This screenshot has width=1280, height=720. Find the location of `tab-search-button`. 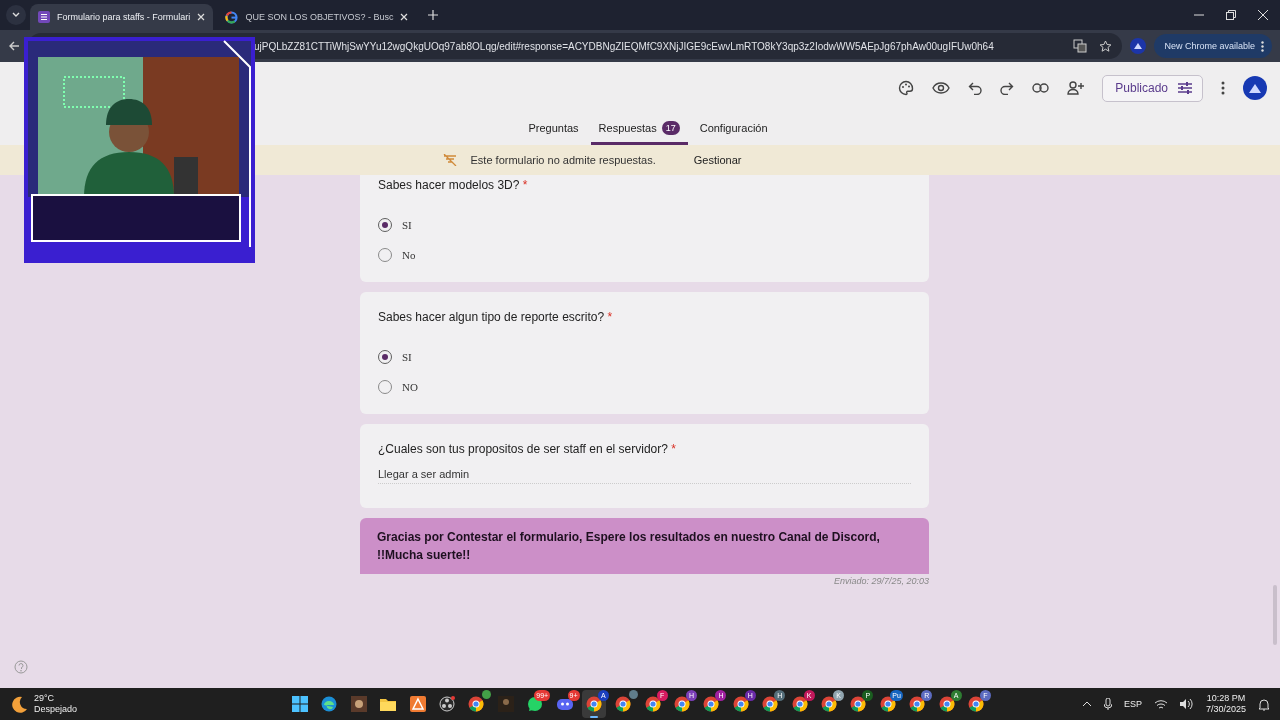

tab-search-button is located at coordinates (16, 15).